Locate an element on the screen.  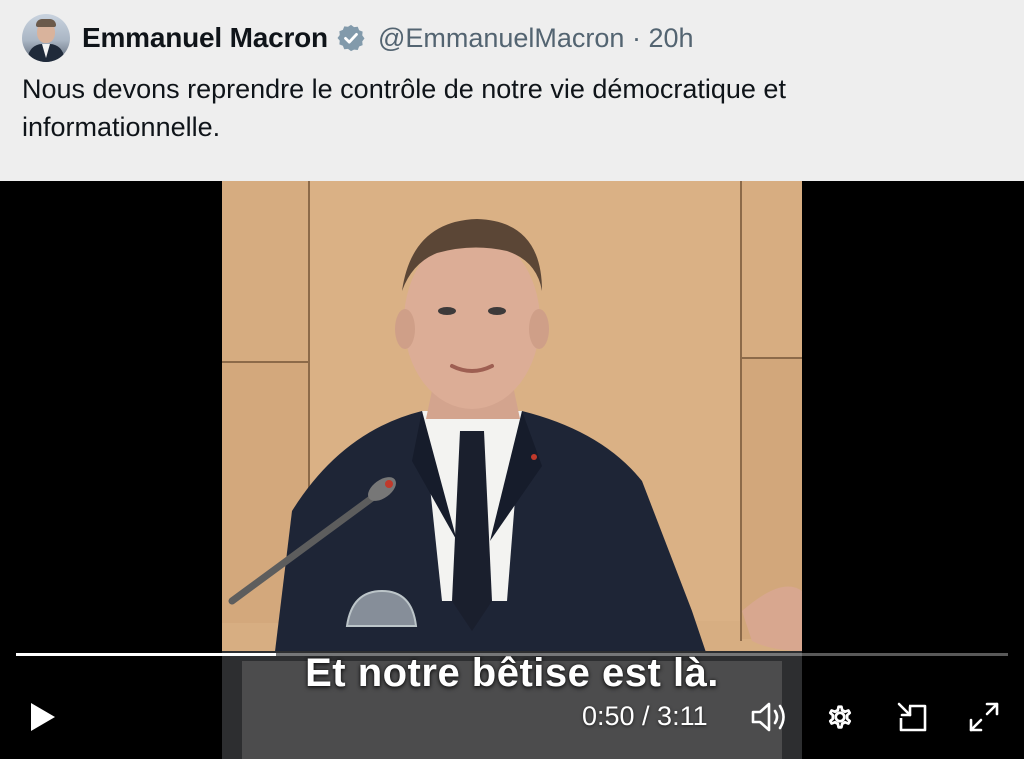
author-name: Emmanuel Macron is located at coordinates (205, 38).